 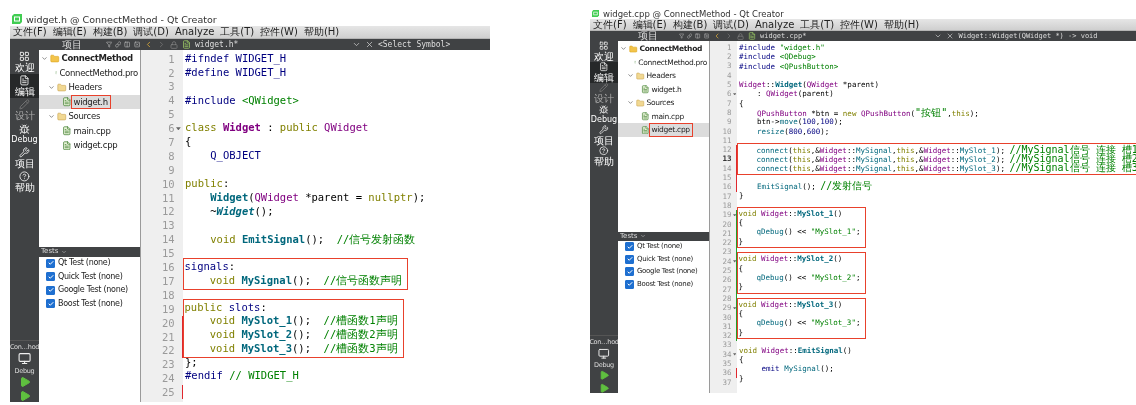 I want to click on line-number: 1, so click(x=171, y=59).